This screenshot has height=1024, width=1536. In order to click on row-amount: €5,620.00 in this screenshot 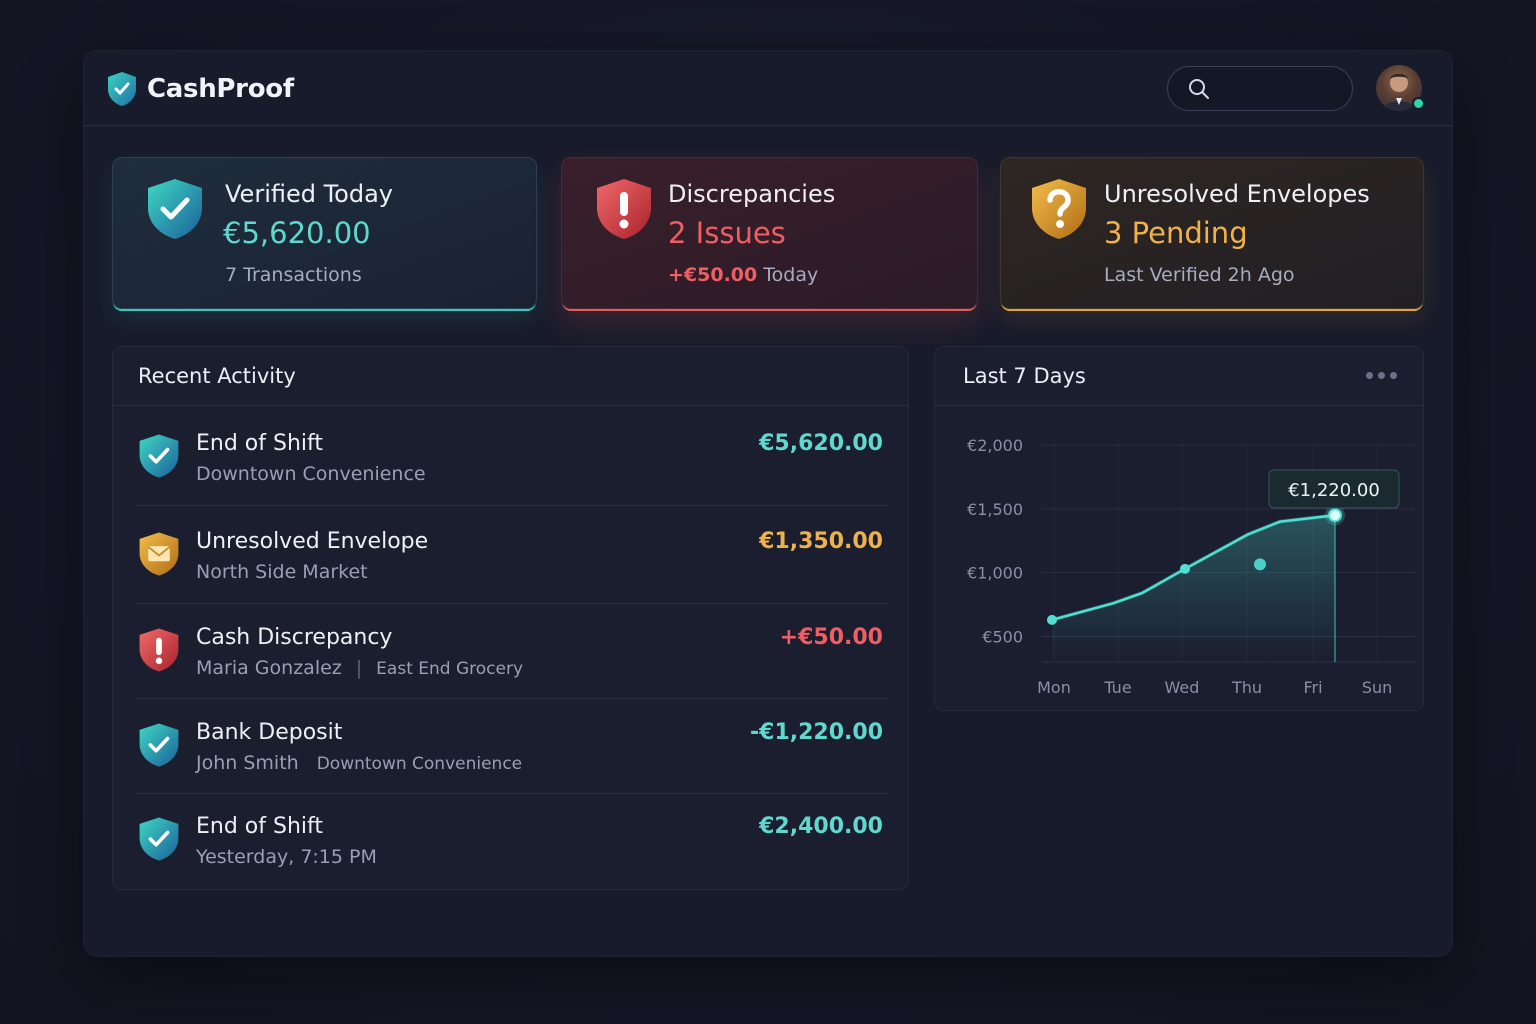, I will do `click(821, 443)`.